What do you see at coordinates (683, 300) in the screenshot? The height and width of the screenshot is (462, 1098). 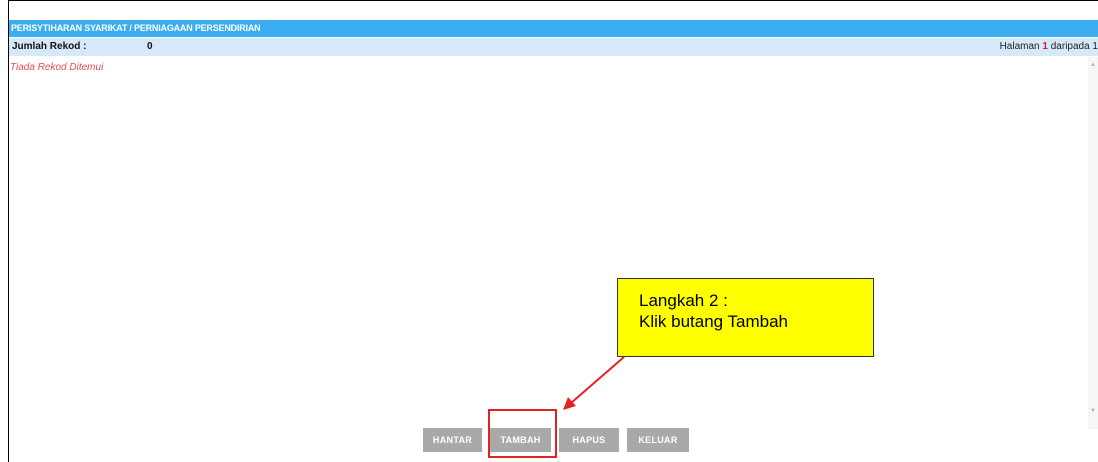 I see `callout-line-1: Langkah 2 :` at bounding box center [683, 300].